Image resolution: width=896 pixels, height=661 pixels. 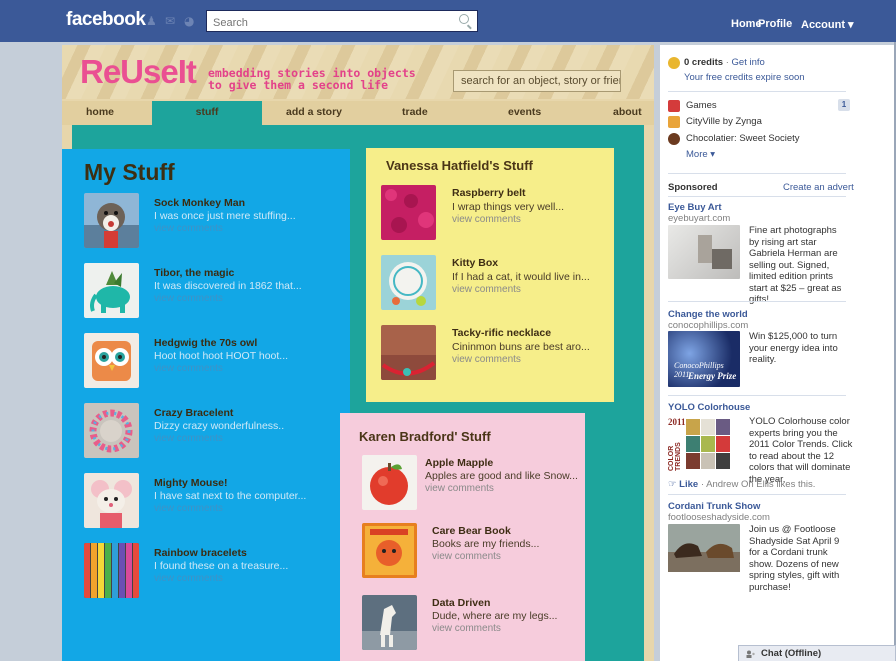 I want to click on friend-requests-icon: ♟, so click(x=153, y=21).